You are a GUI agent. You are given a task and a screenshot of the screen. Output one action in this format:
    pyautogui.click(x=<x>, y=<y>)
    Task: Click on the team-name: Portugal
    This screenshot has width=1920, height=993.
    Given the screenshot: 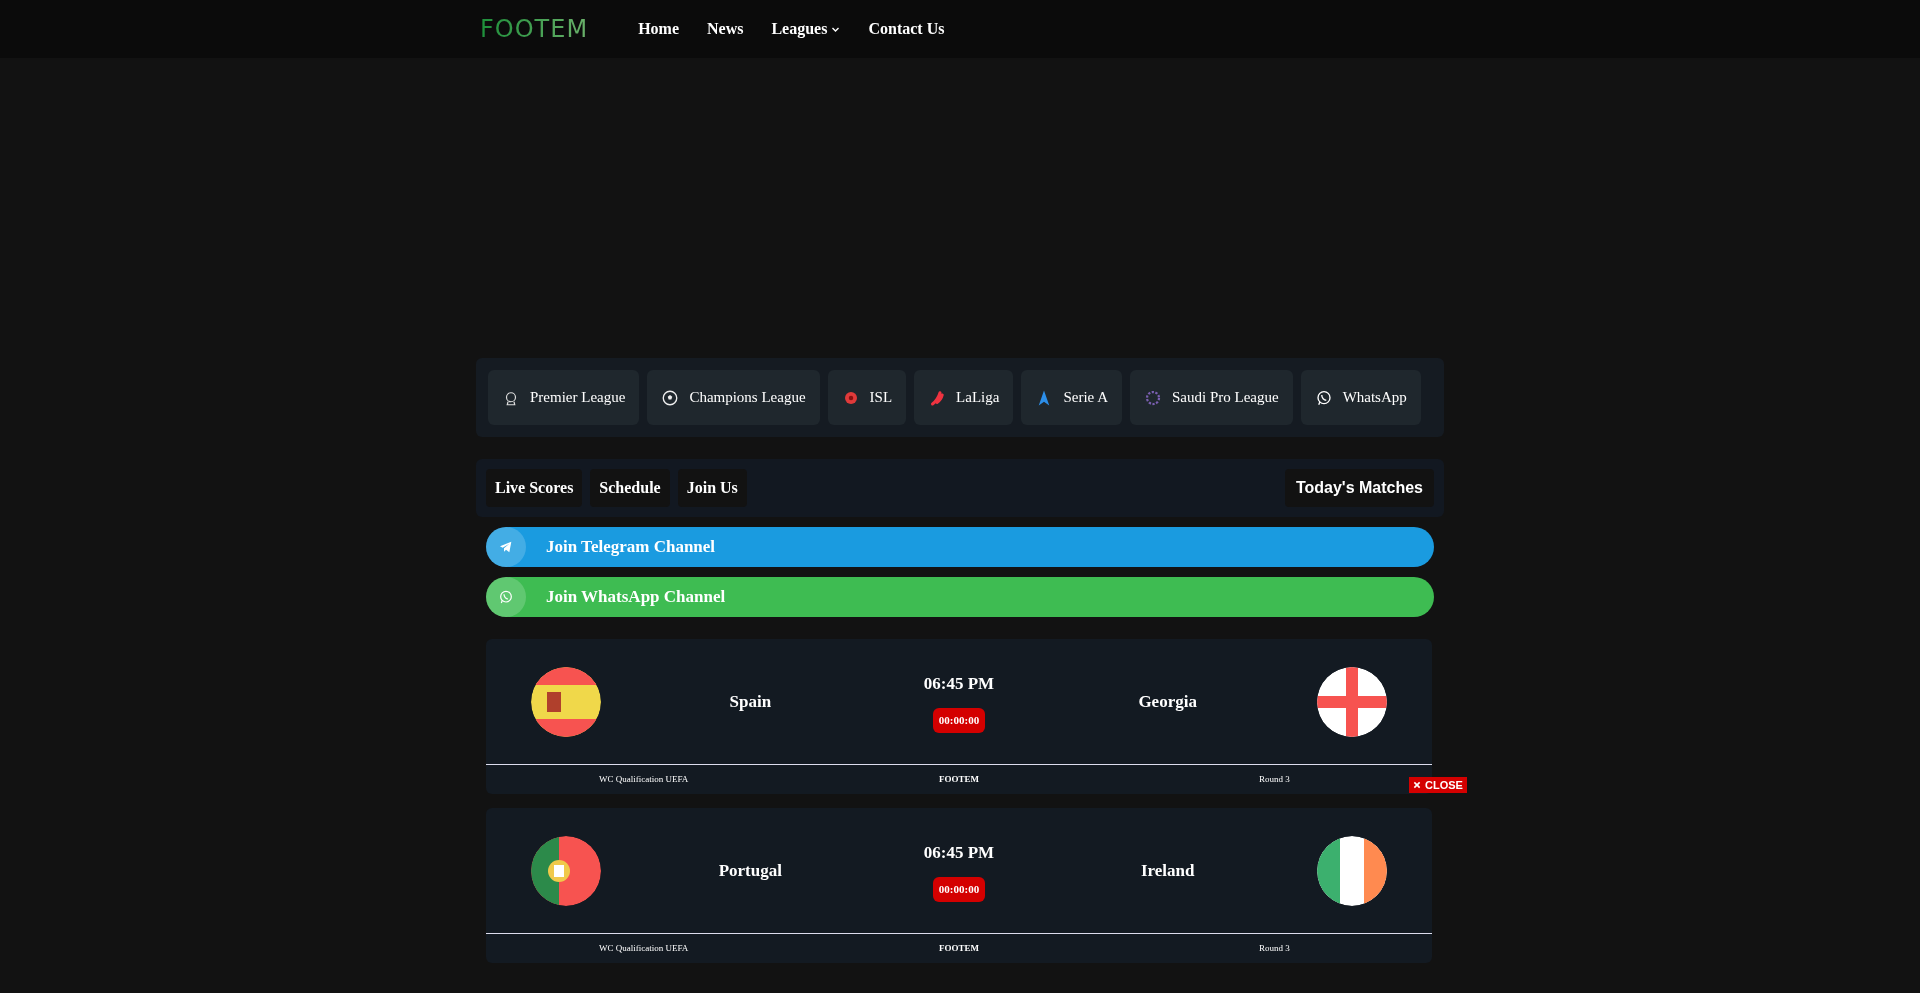 What is the action you would take?
    pyautogui.click(x=750, y=870)
    